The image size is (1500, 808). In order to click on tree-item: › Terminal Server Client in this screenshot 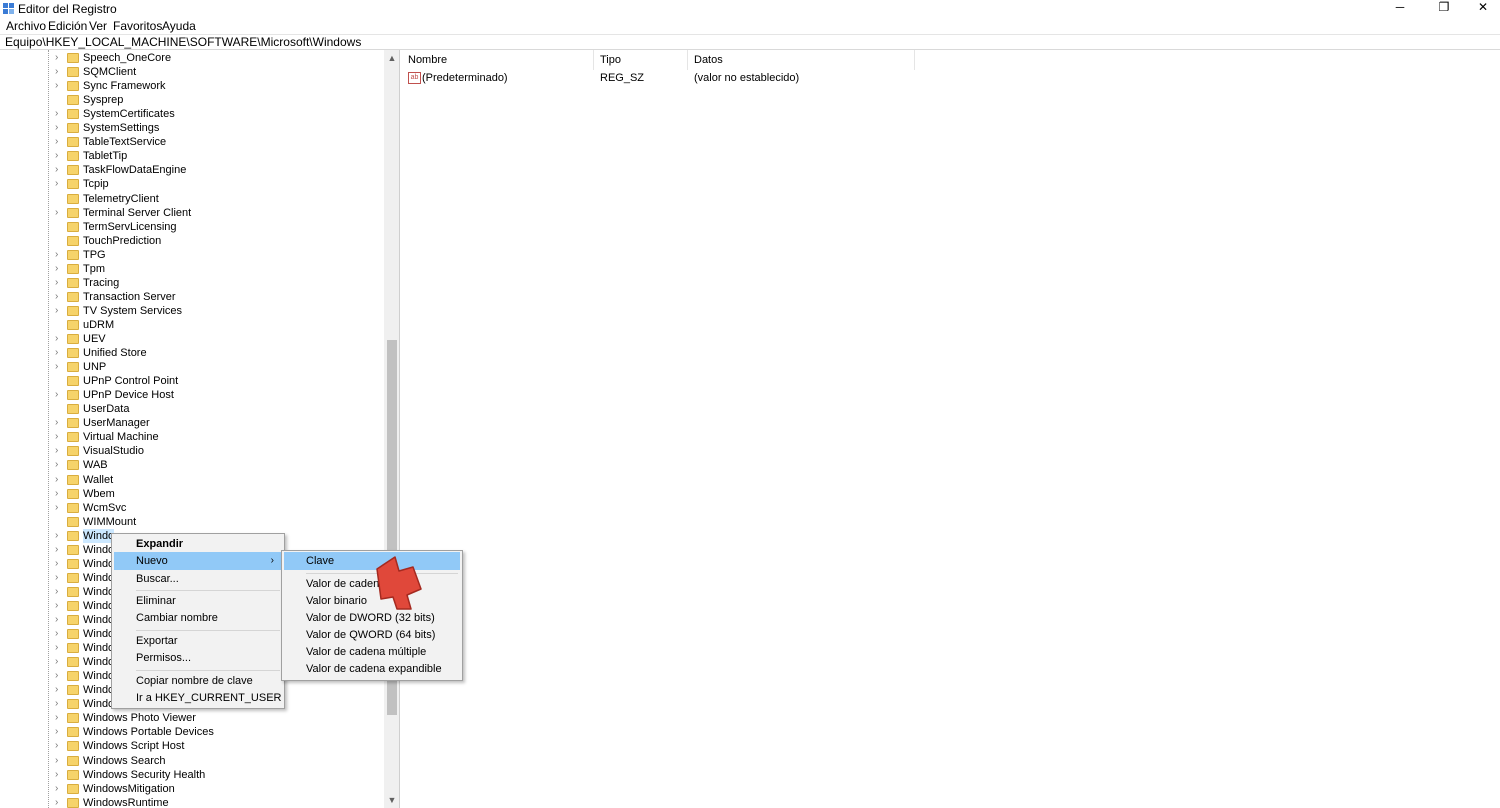, I will do `click(192, 213)`.